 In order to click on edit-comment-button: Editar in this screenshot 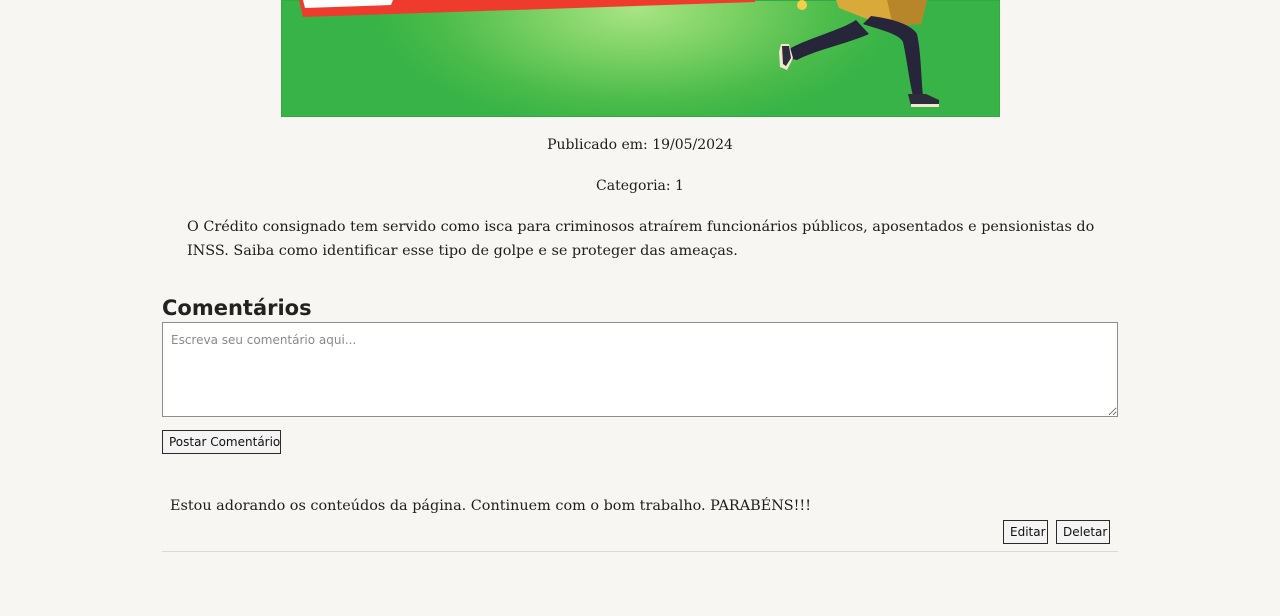, I will do `click(1025, 532)`.